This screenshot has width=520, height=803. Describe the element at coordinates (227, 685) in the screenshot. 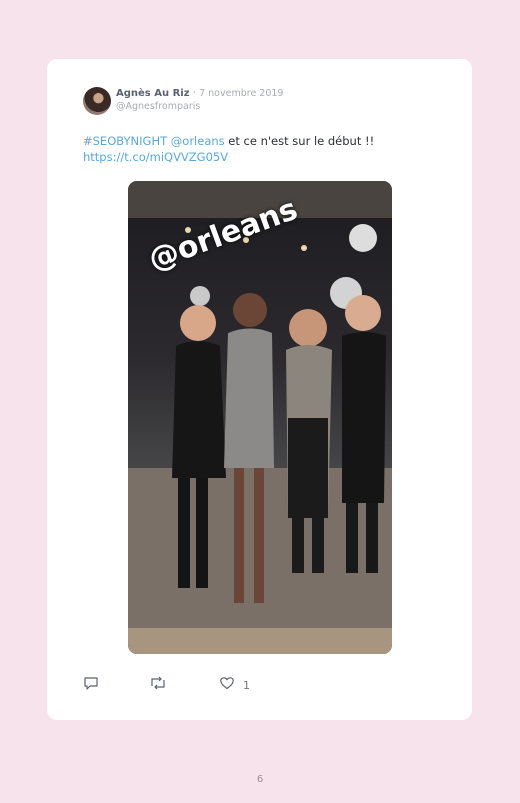

I see `heart-icon` at that location.